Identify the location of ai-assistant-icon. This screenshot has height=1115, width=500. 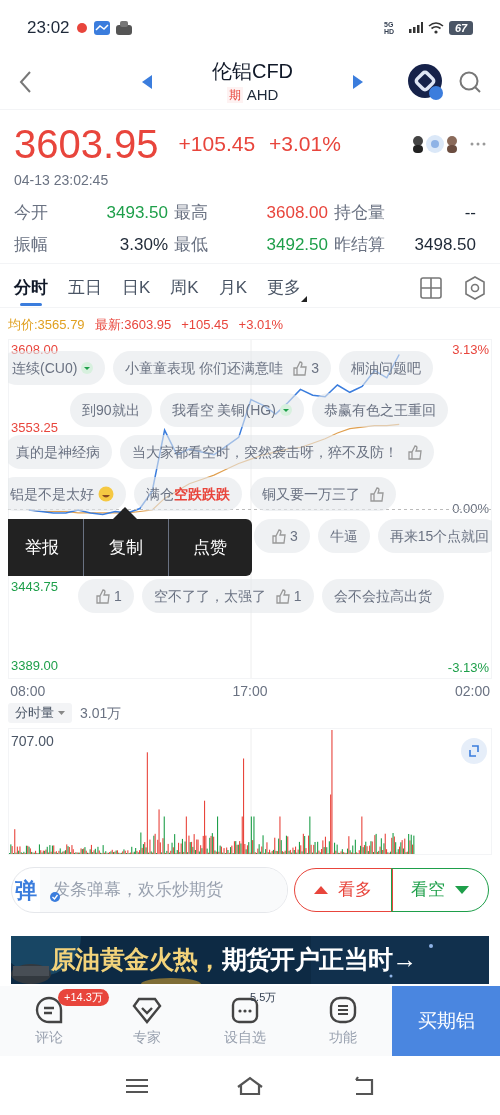
(426, 82).